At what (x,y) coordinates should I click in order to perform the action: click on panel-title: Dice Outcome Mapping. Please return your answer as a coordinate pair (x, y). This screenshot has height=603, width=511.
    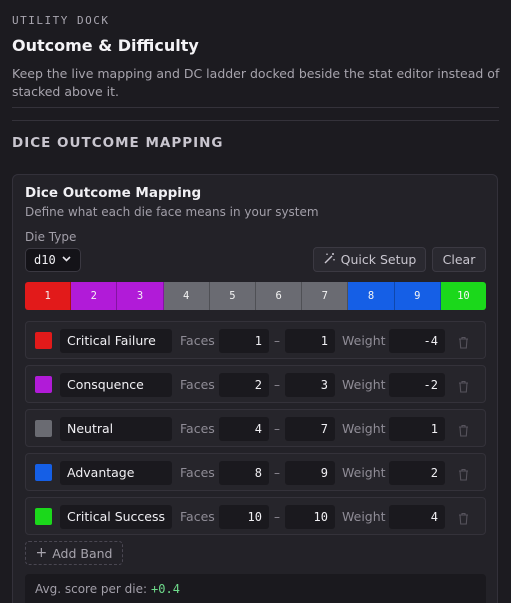
    Looking at the image, I should click on (113, 193).